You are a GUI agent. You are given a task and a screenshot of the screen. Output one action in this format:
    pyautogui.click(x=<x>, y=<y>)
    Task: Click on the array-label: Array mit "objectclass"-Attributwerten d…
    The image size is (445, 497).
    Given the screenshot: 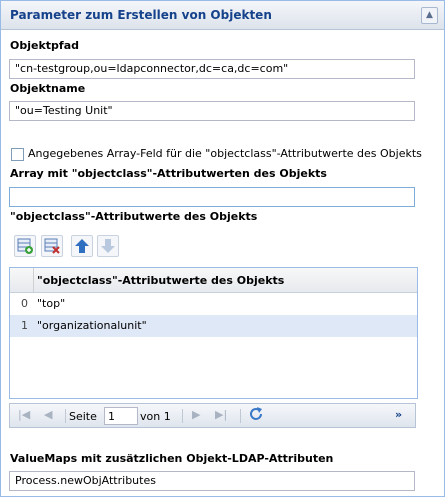 What is the action you would take?
    pyautogui.click(x=168, y=173)
    